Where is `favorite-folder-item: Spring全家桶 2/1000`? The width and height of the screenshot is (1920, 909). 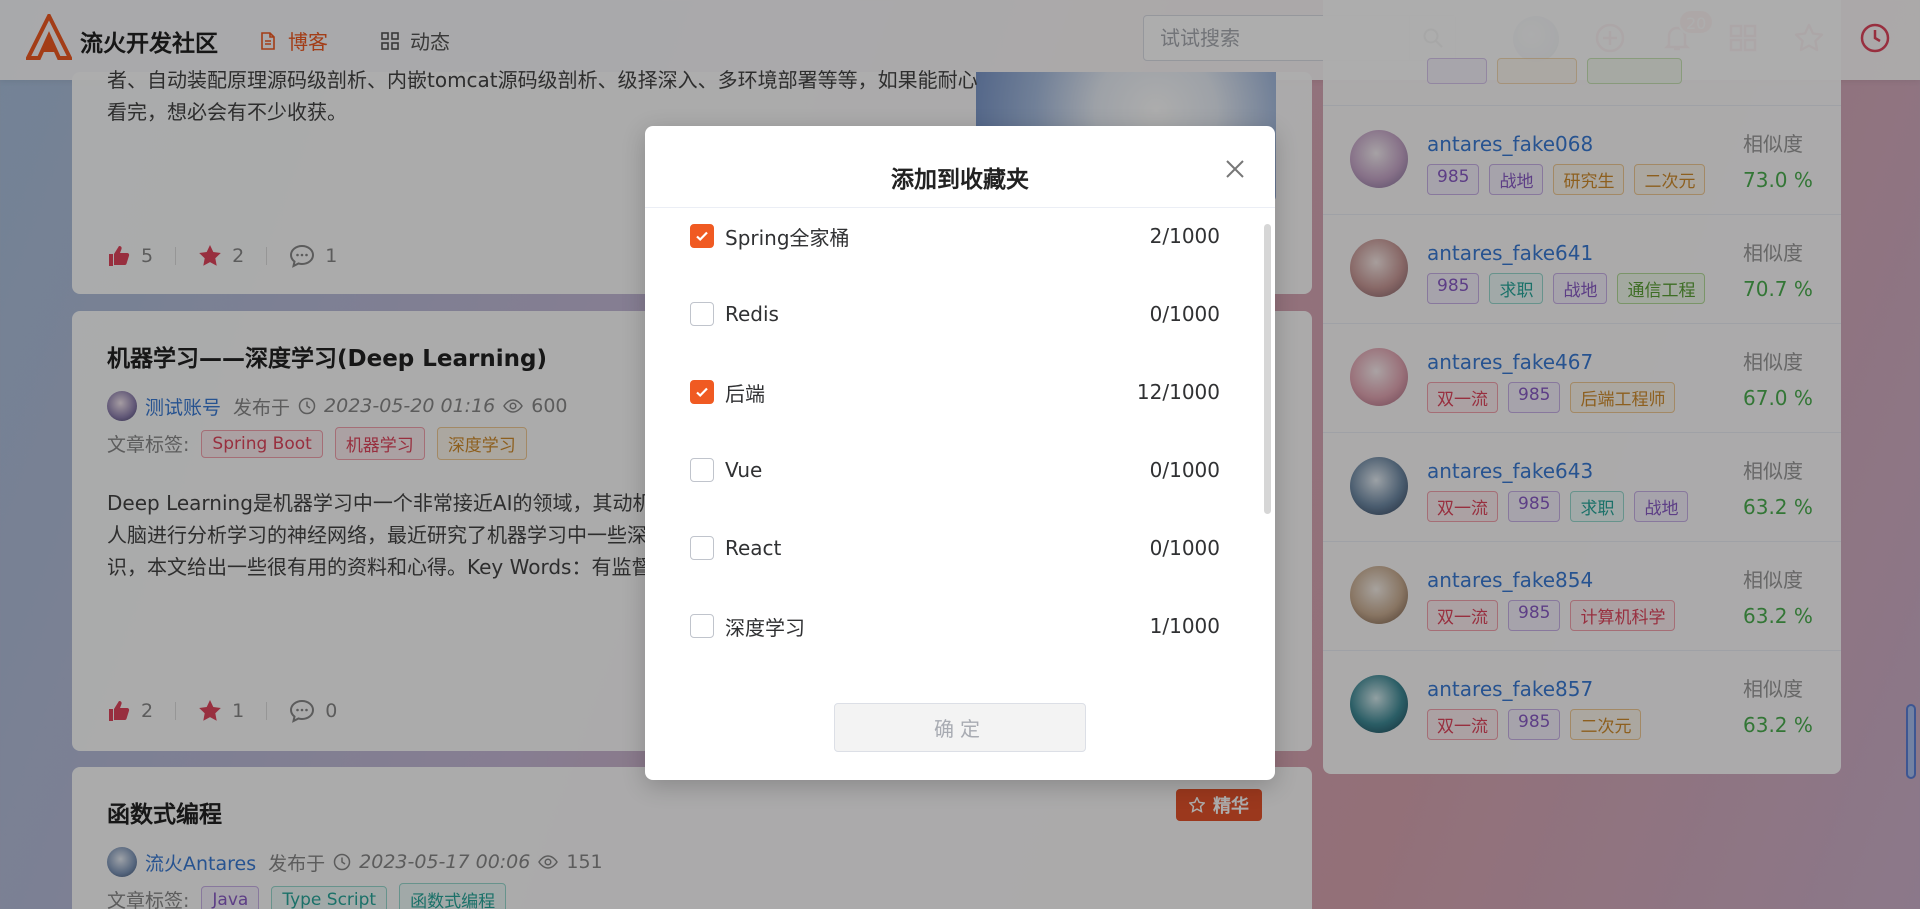 favorite-folder-item: Spring全家桶 2/1000 is located at coordinates (955, 236).